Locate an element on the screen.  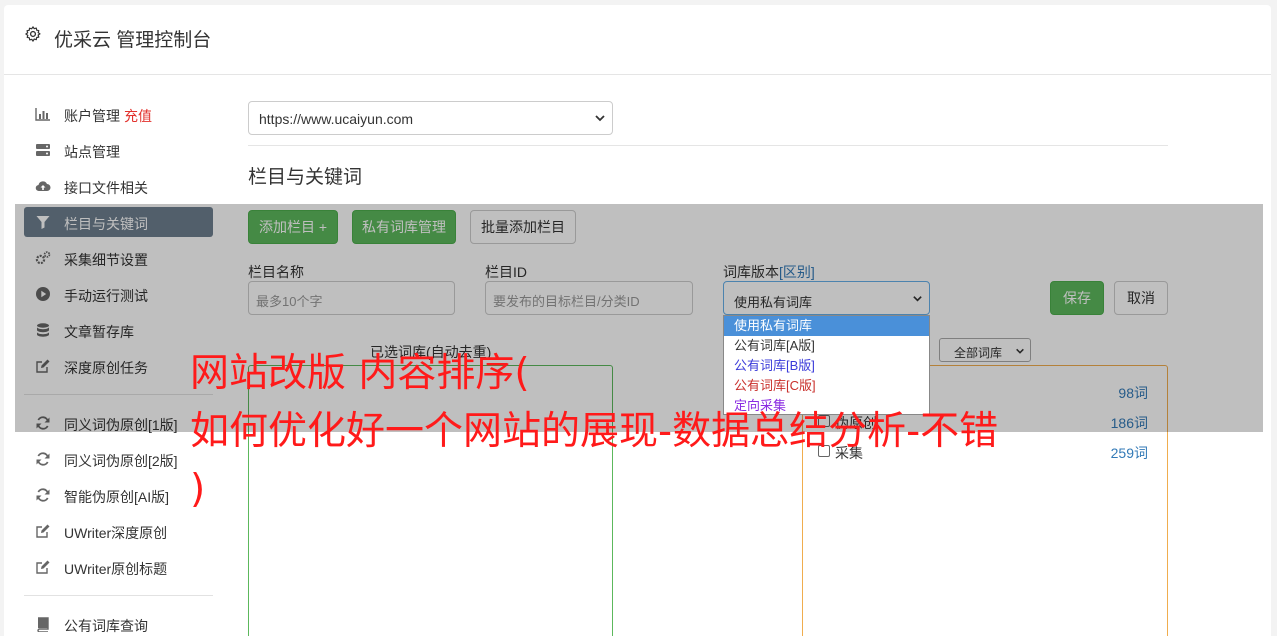
sidebar-item-label: UWriter深度原创 is located at coordinates (116, 533).